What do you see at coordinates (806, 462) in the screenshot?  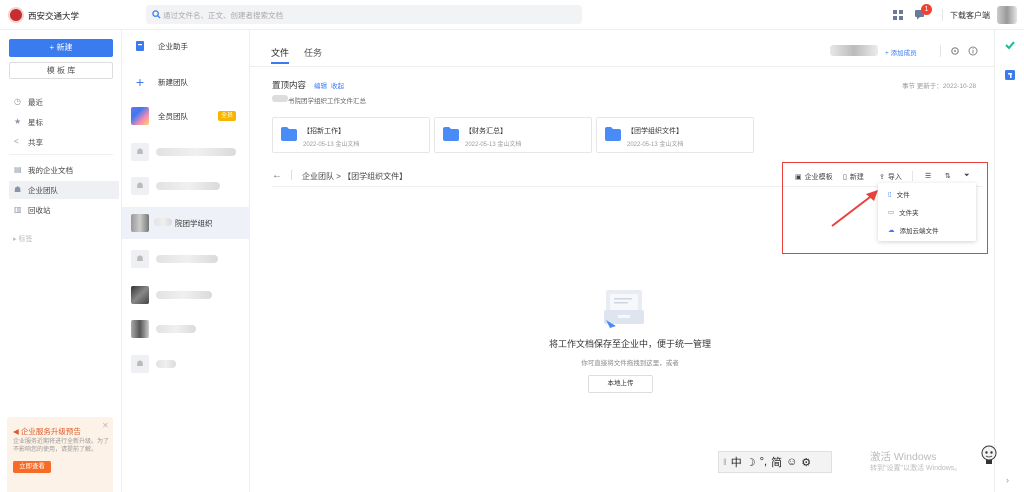 I see `gear-icon: ⚙` at bounding box center [806, 462].